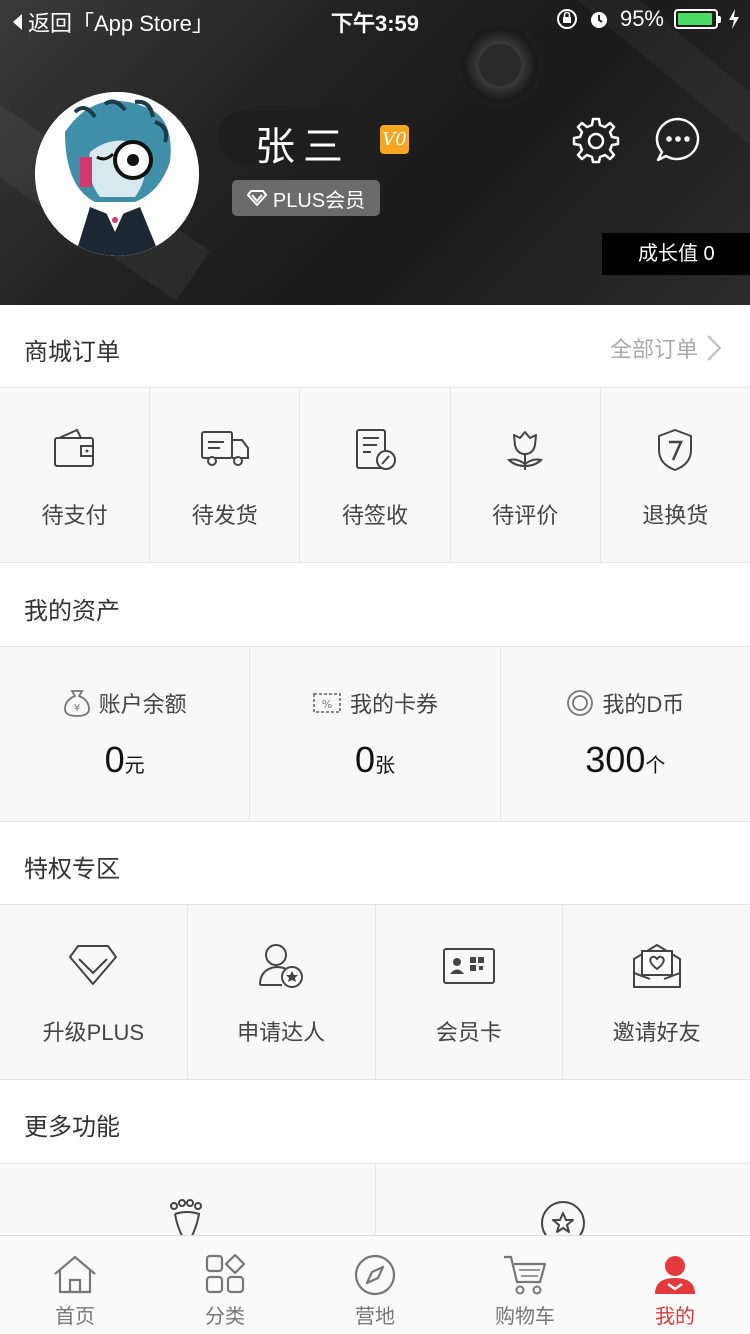 Image resolution: width=750 pixels, height=1334 pixels. I want to click on tab-cart: 购物车, so click(525, 1285).